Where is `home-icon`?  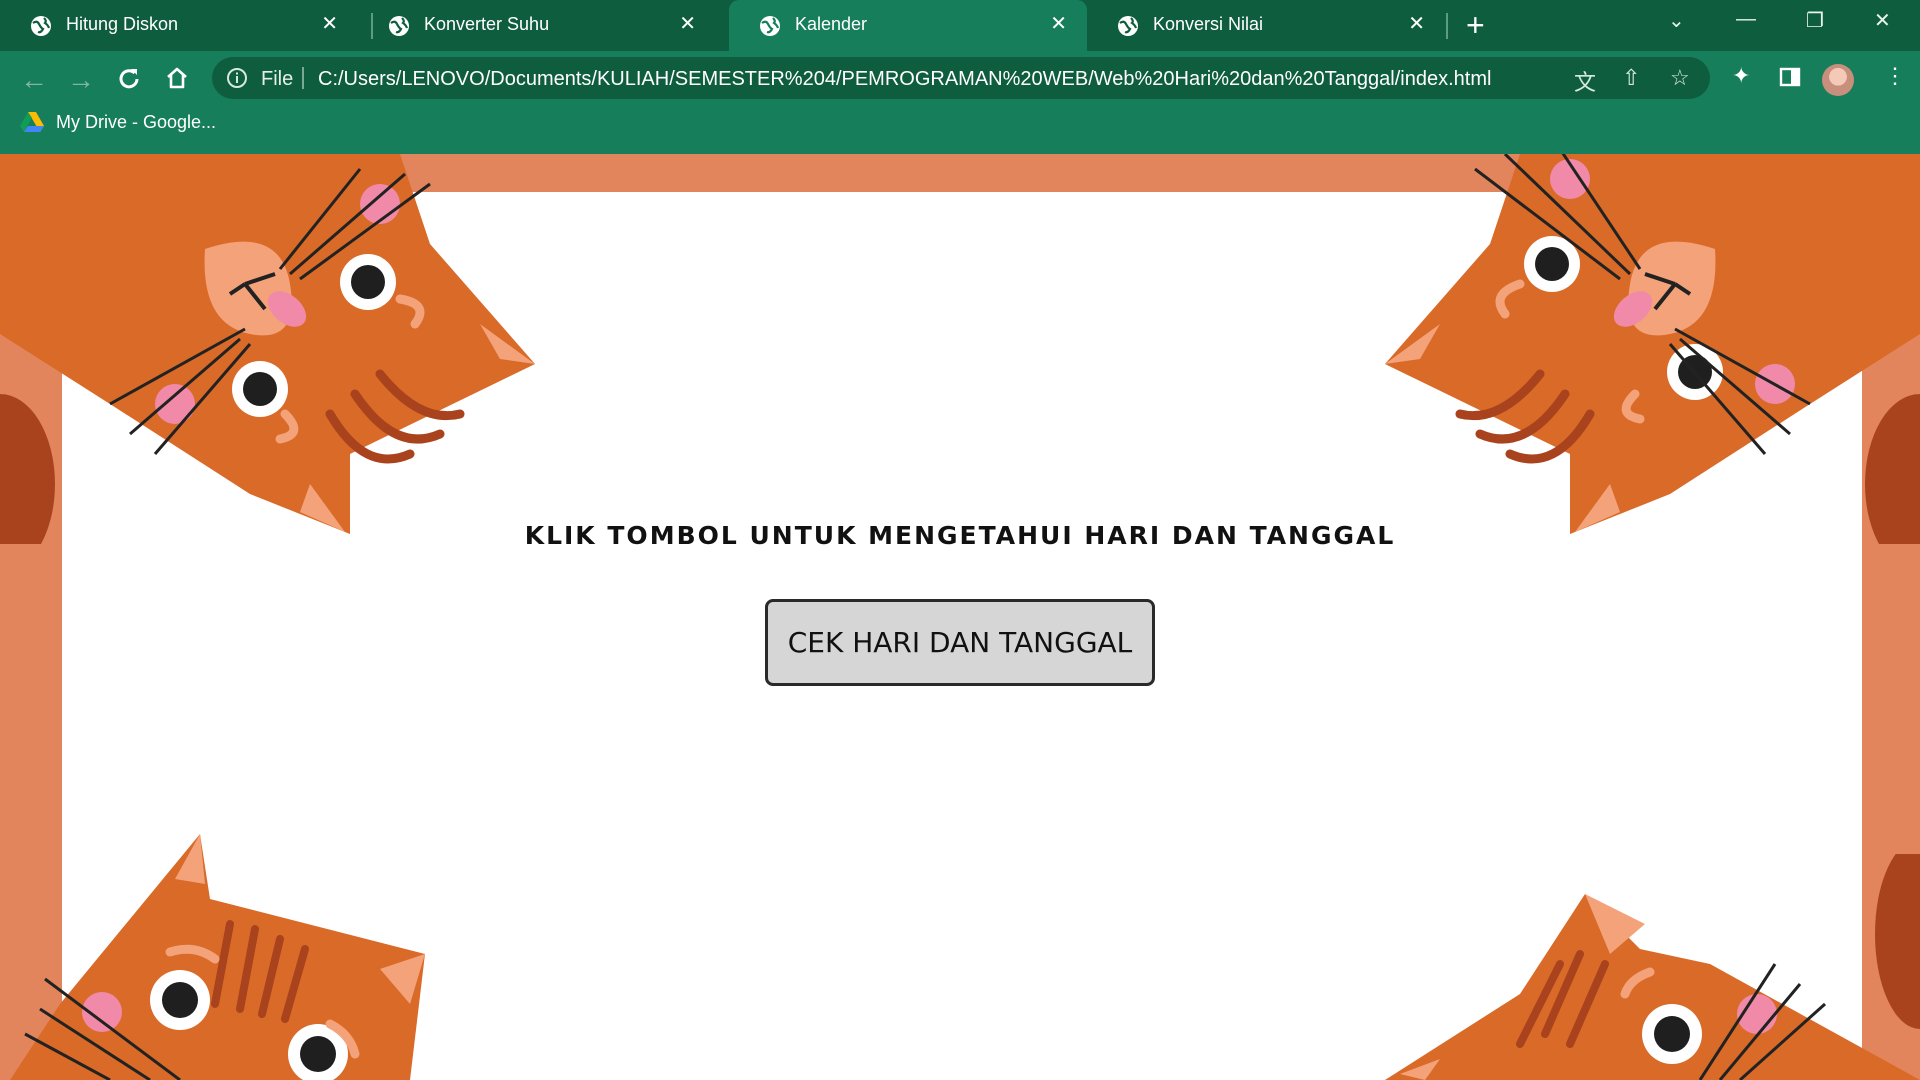
home-icon is located at coordinates (177, 78).